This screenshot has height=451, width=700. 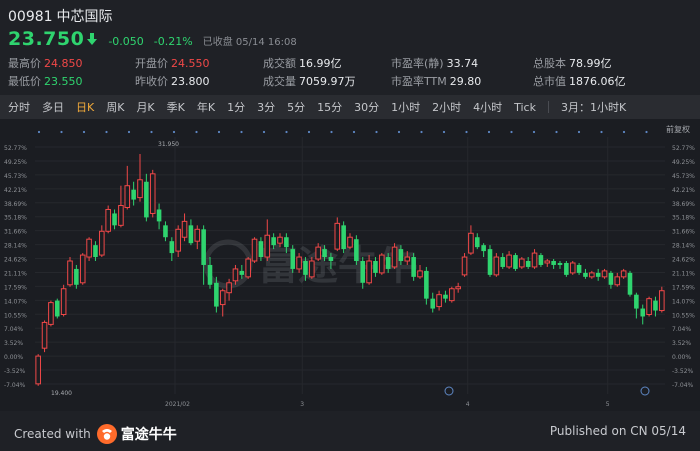 What do you see at coordinates (296, 107) in the screenshot?
I see `tab-5min: 5分` at bounding box center [296, 107].